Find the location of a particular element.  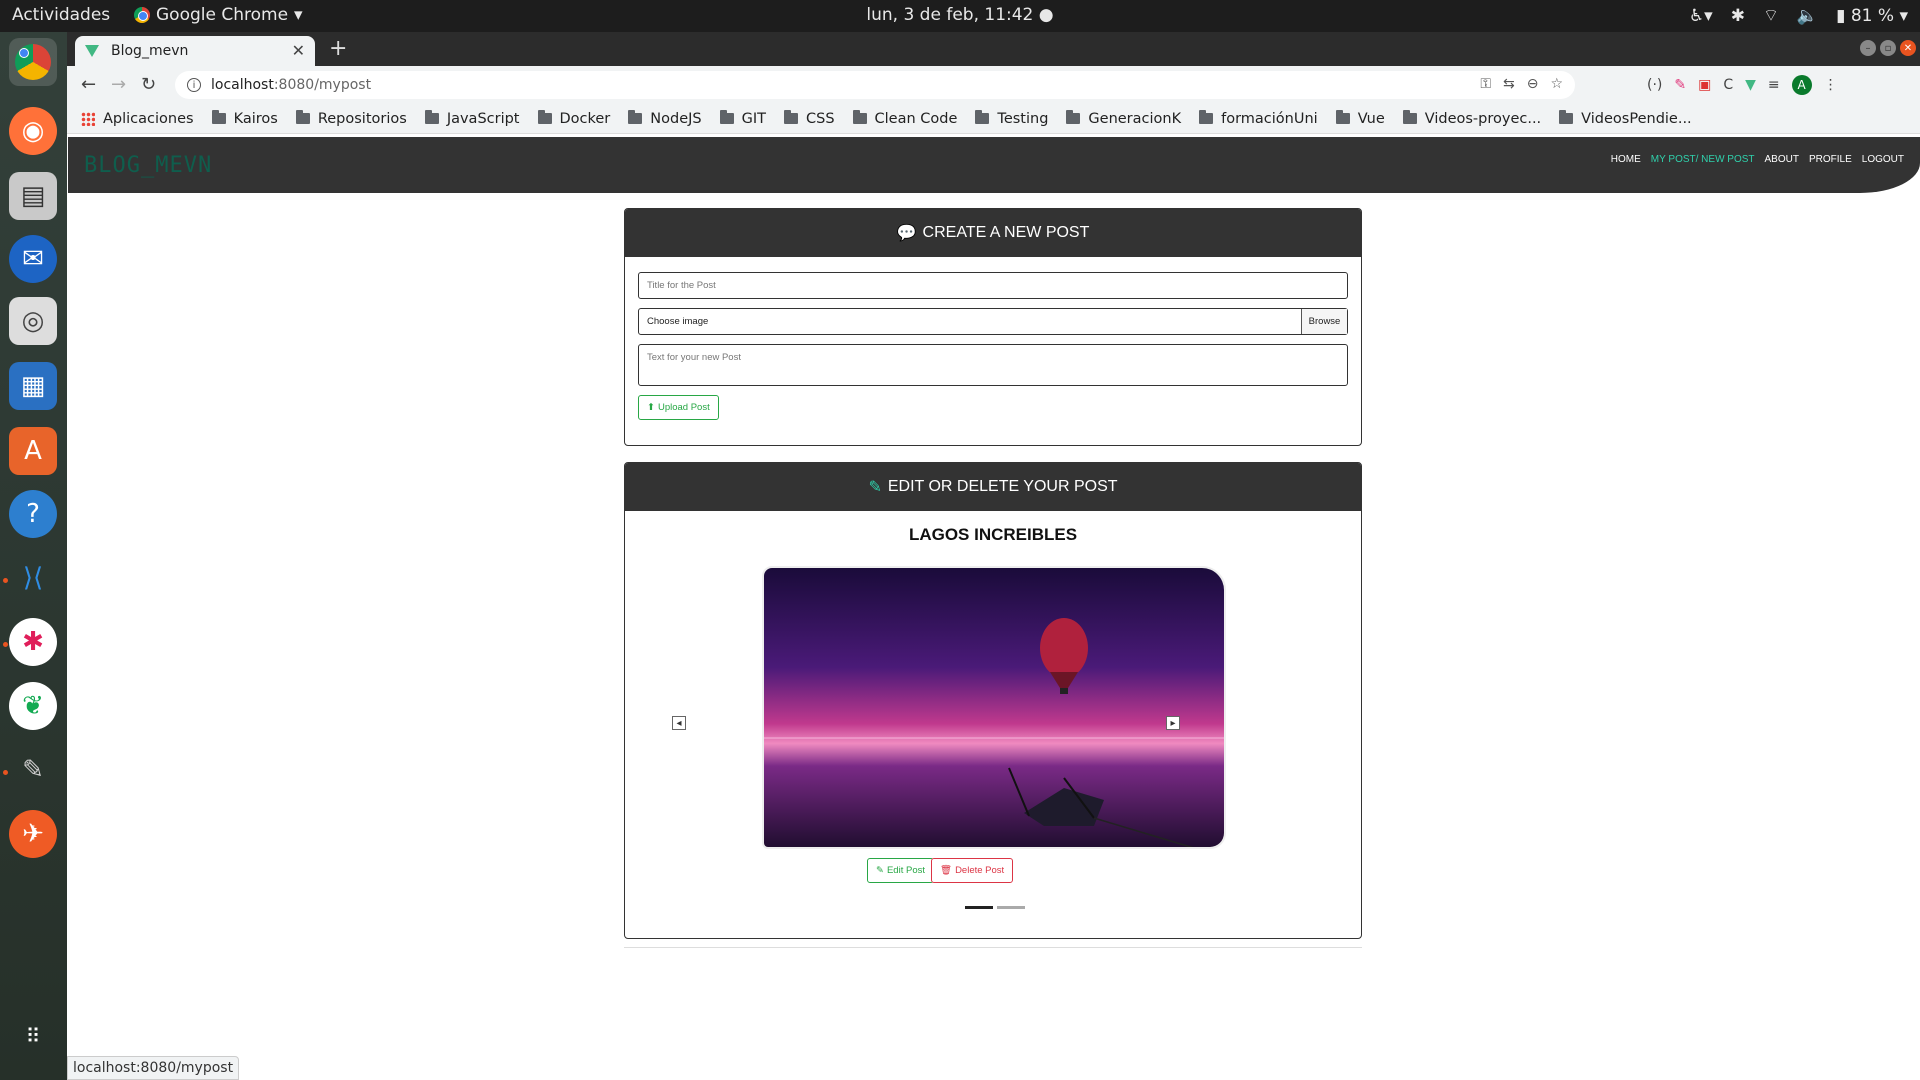

wifi-icon: ⌔ is located at coordinates (1771, 15).